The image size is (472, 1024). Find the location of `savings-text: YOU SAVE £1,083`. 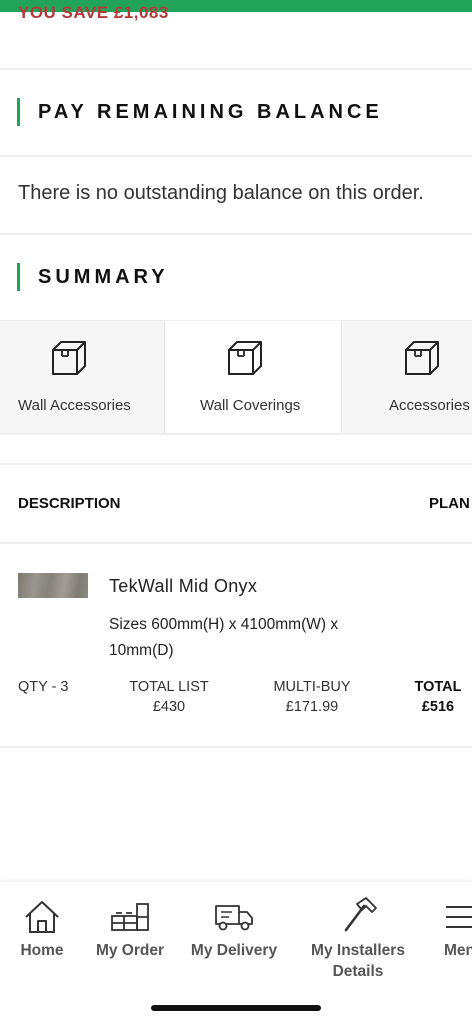

savings-text: YOU SAVE £1,083 is located at coordinates (93, 13).